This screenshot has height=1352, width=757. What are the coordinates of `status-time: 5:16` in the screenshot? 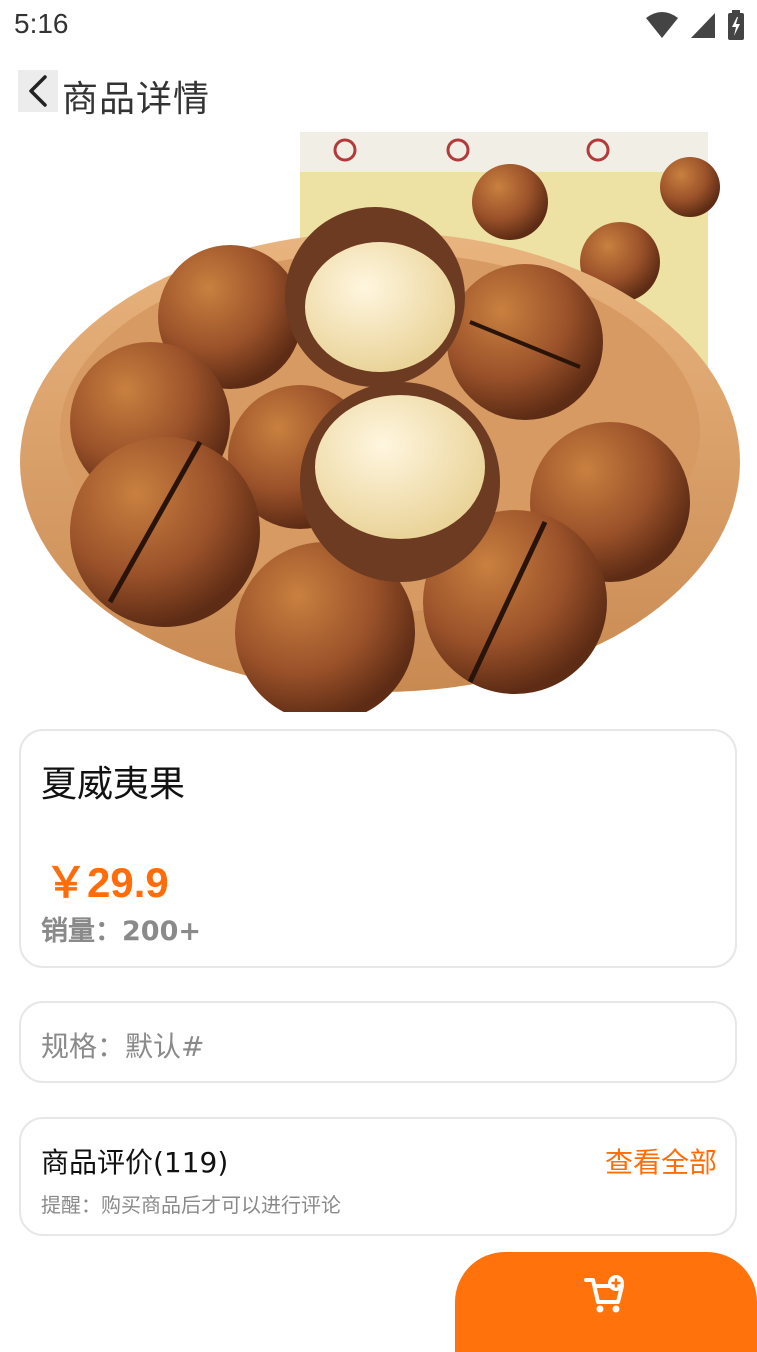 It's located at (41, 23).